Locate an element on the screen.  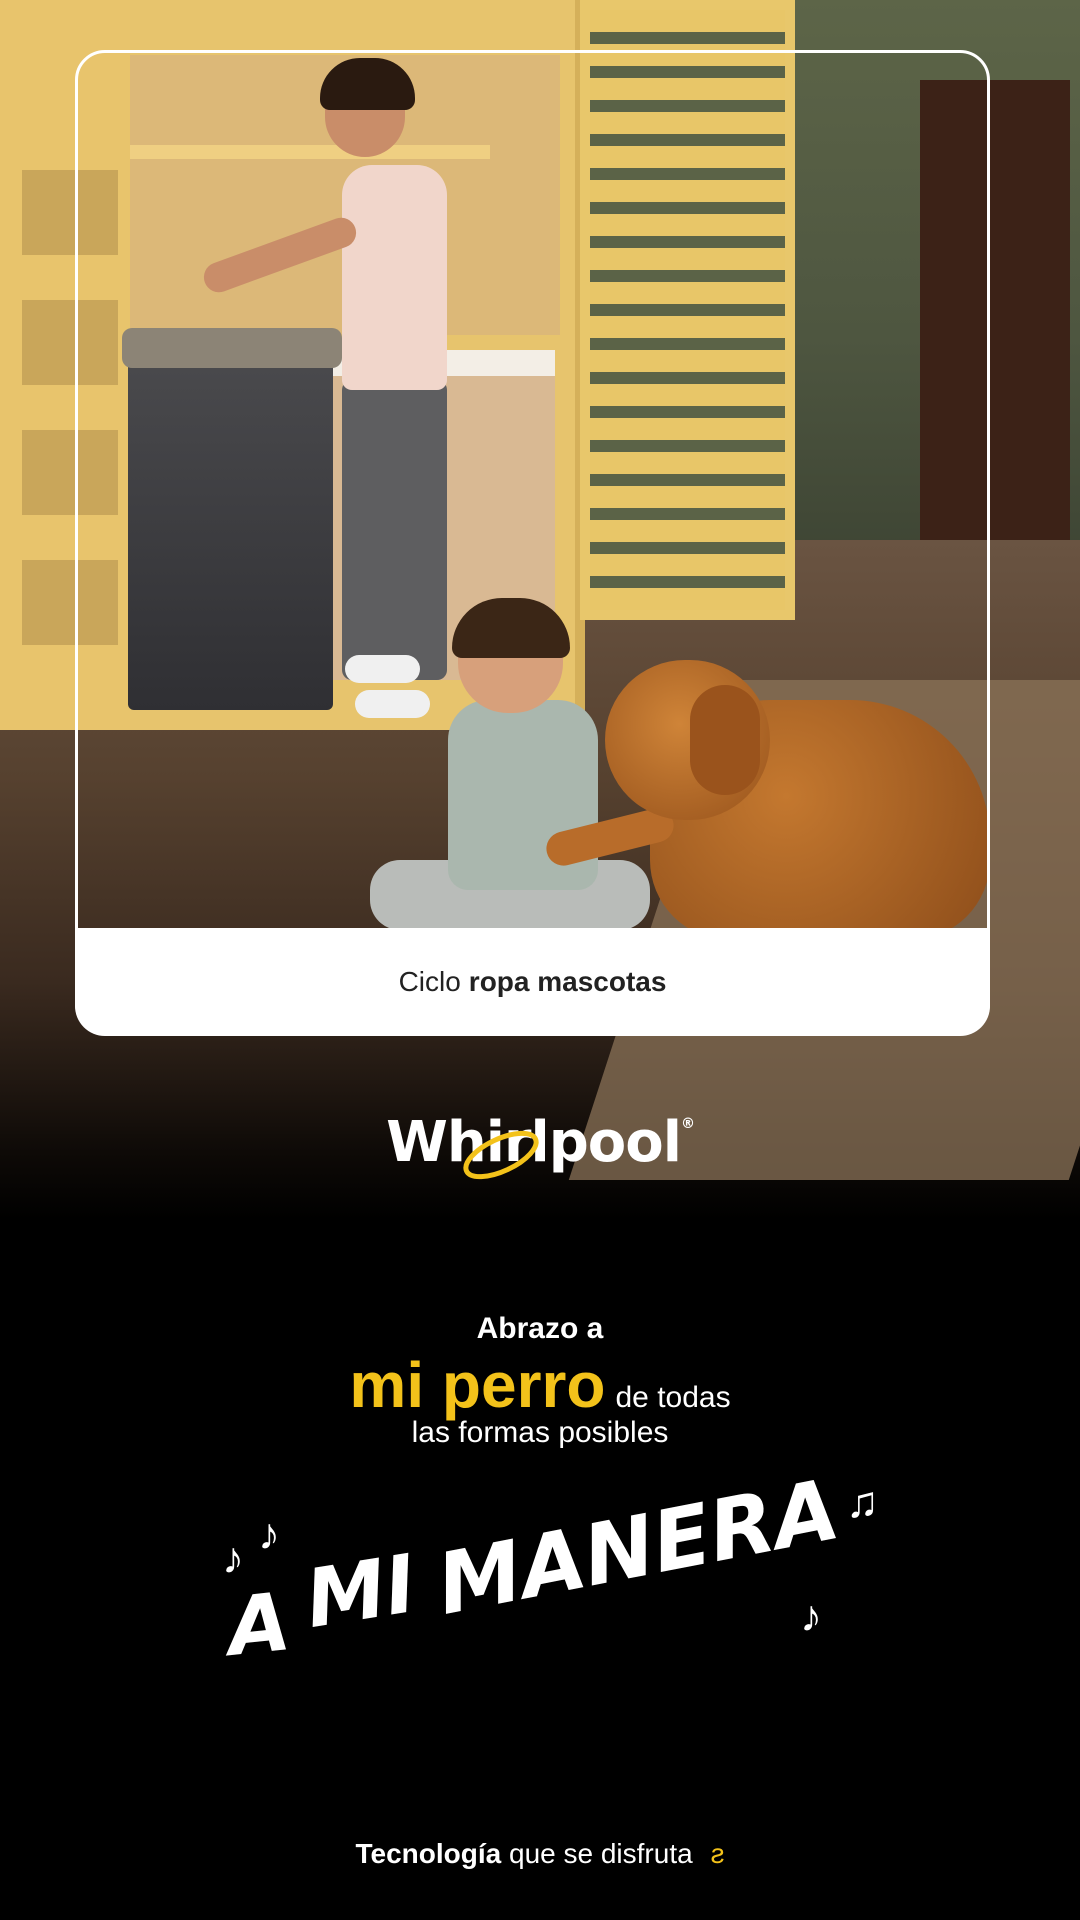
footer-bold: Tecnología is located at coordinates (428, 1853).